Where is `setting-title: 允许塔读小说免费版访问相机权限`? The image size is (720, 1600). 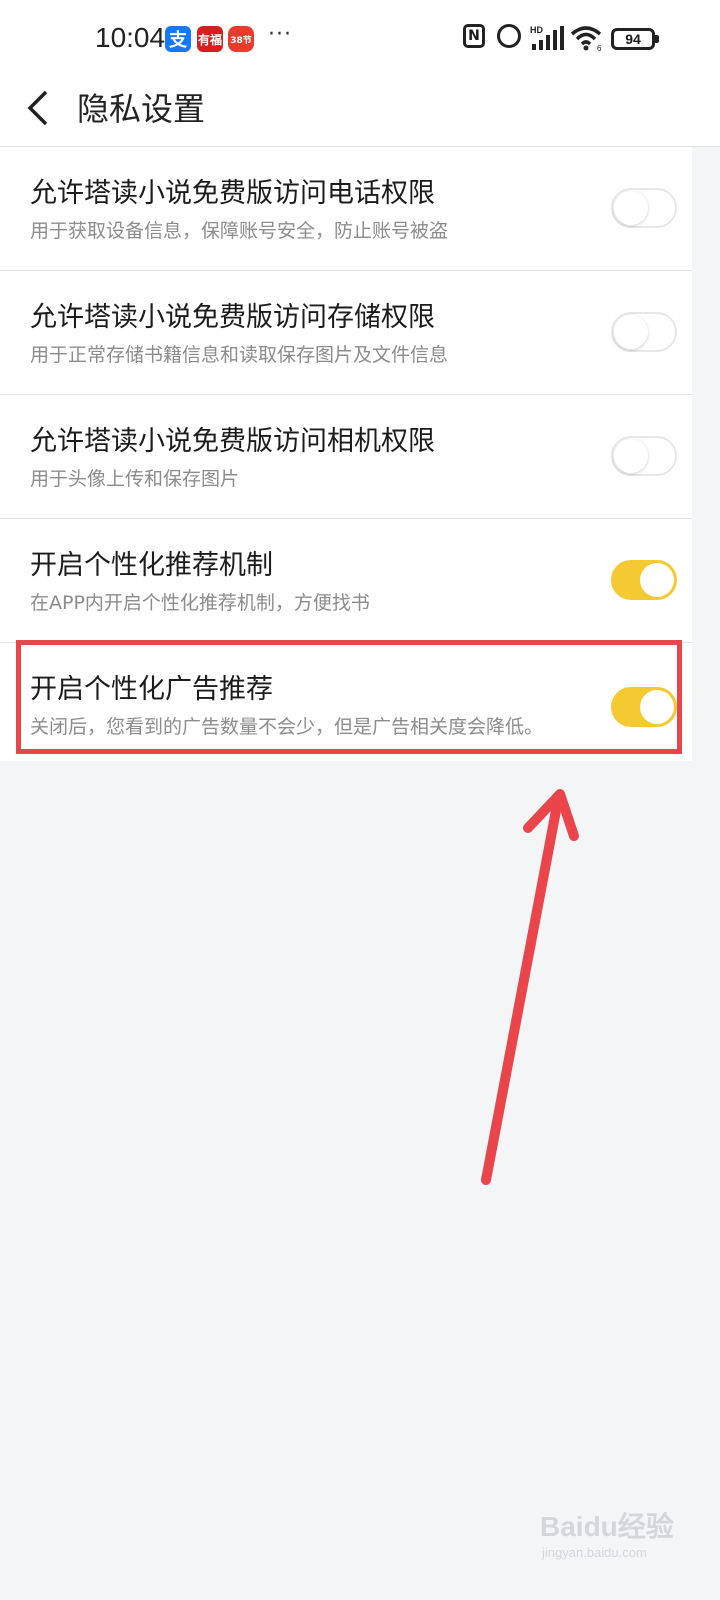
setting-title: 允许塔读小说免费版访问相机权限 is located at coordinates (232, 441).